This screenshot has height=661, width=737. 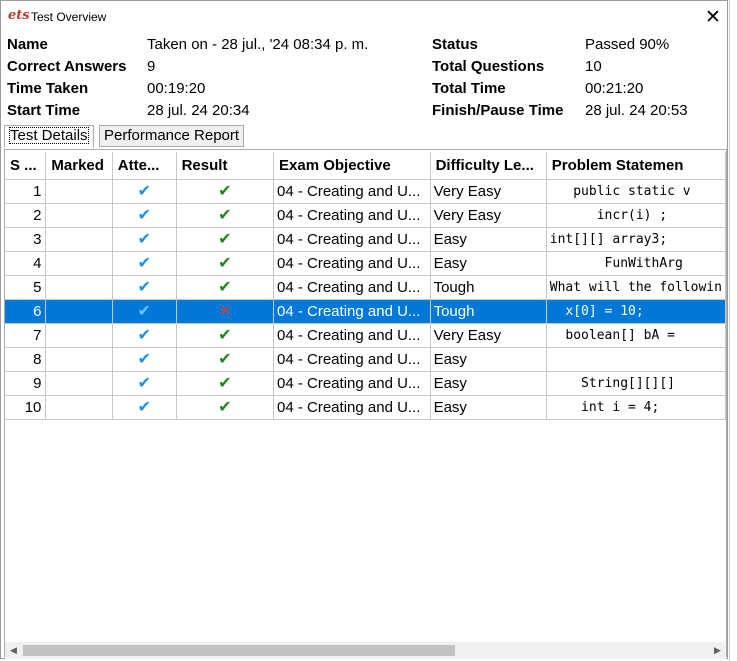 I want to click on tab-performance-report: Performance Report, so click(x=172, y=136).